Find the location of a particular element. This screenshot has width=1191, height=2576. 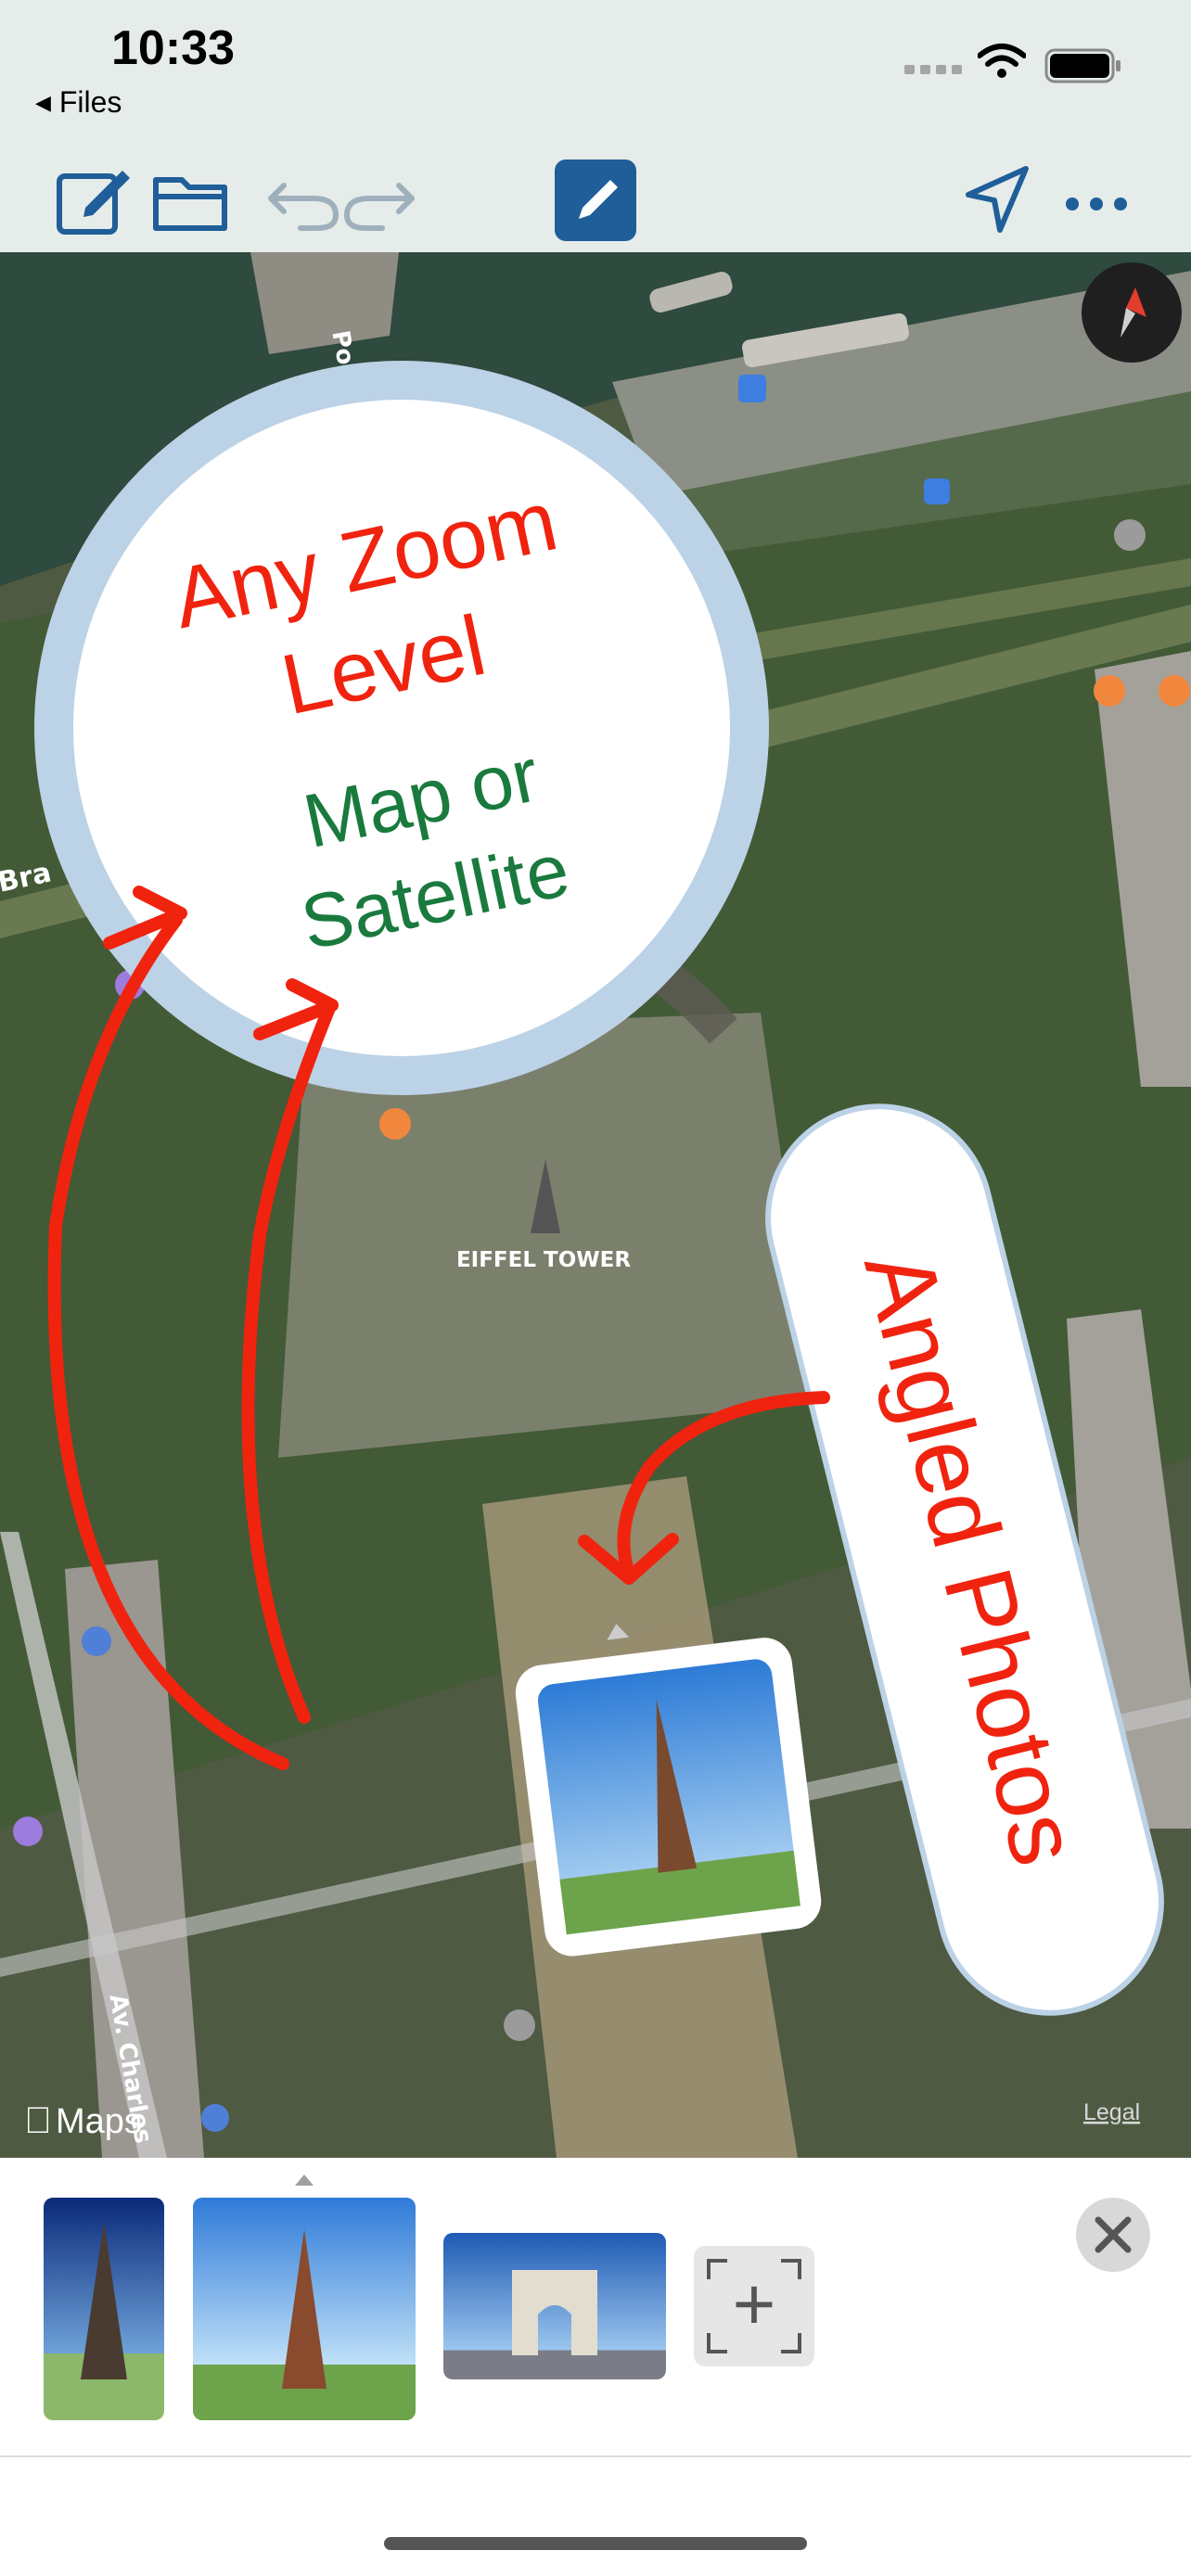

folder-icon is located at coordinates (190, 200).